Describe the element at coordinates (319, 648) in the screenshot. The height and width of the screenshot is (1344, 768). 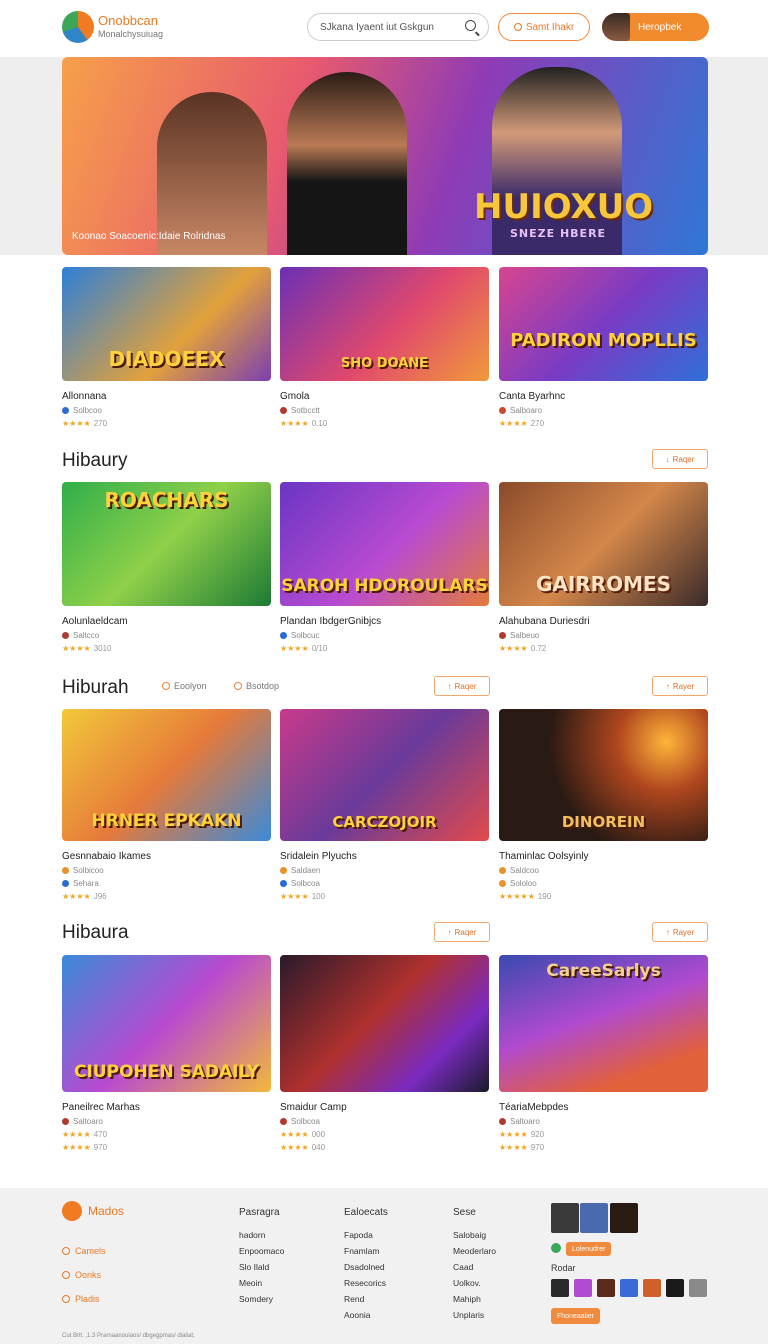
I see `rating-score: 0/10` at that location.